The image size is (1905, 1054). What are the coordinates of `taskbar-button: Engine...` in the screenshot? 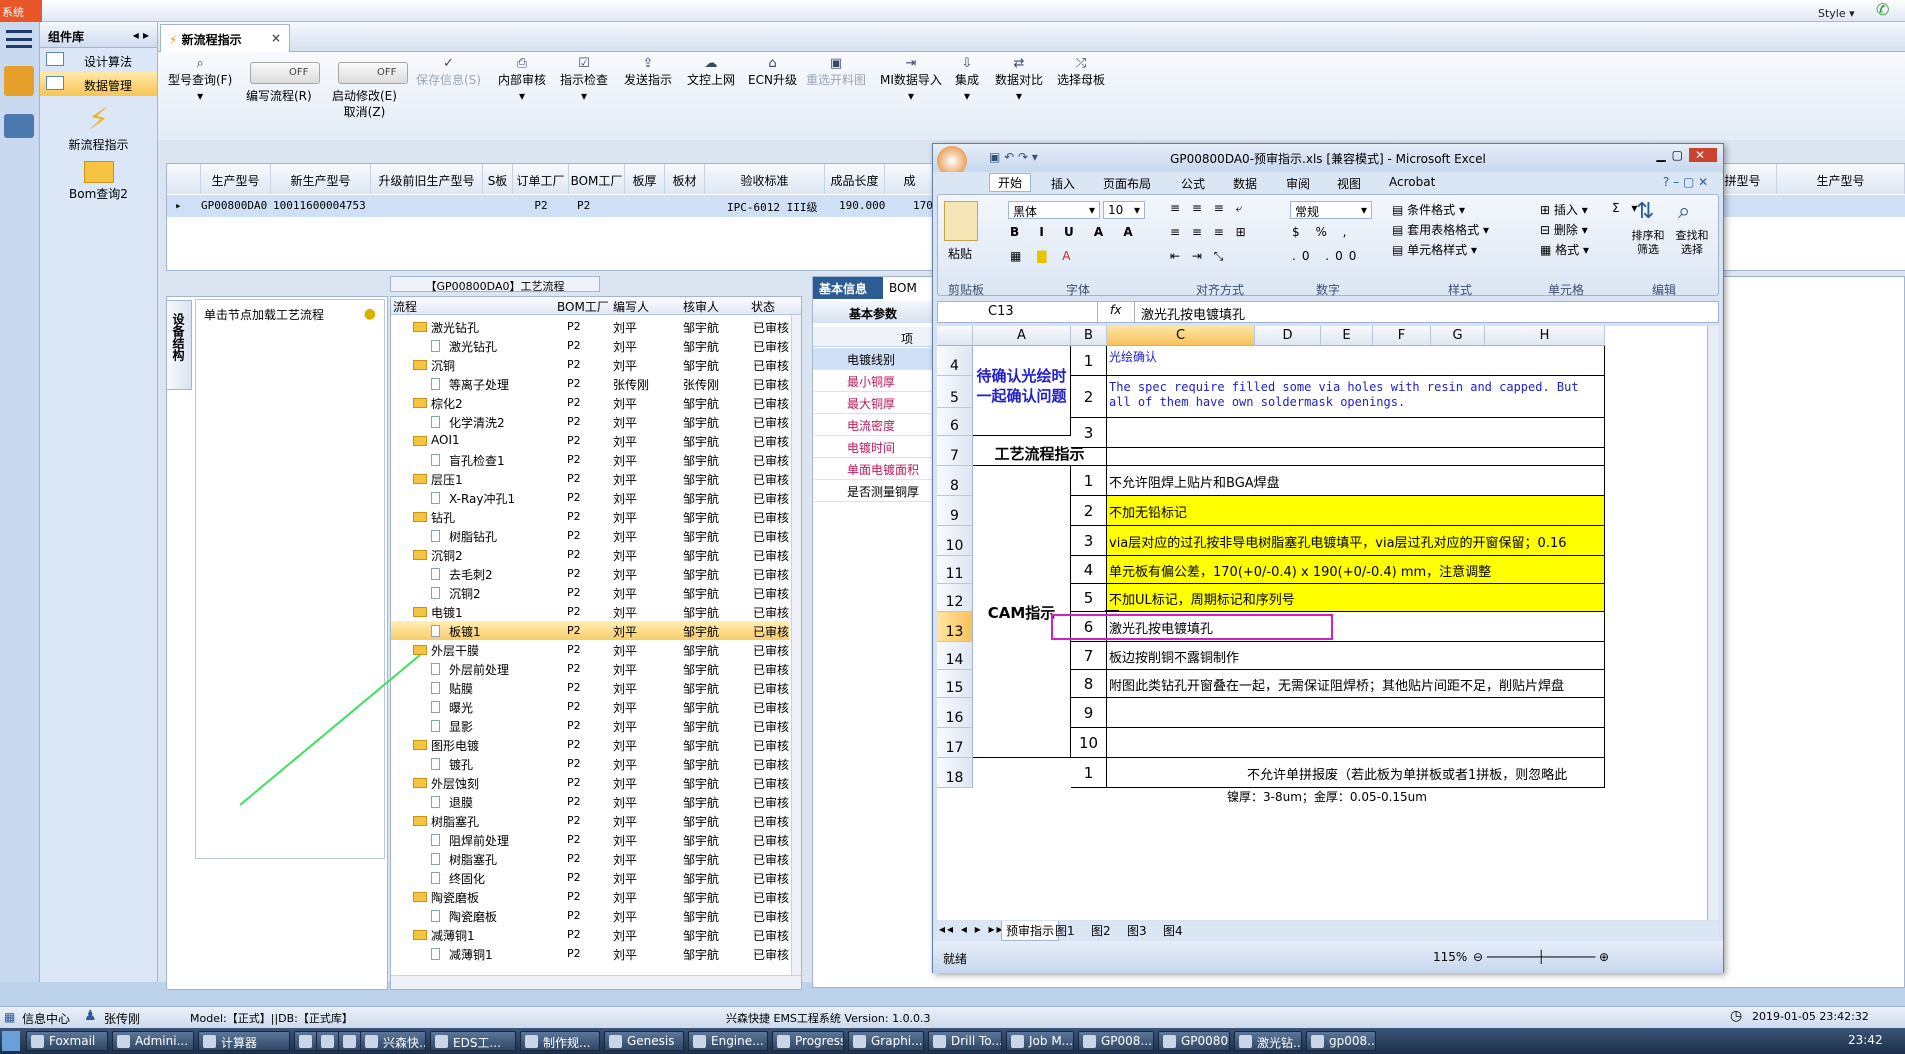 It's located at (728, 1041).